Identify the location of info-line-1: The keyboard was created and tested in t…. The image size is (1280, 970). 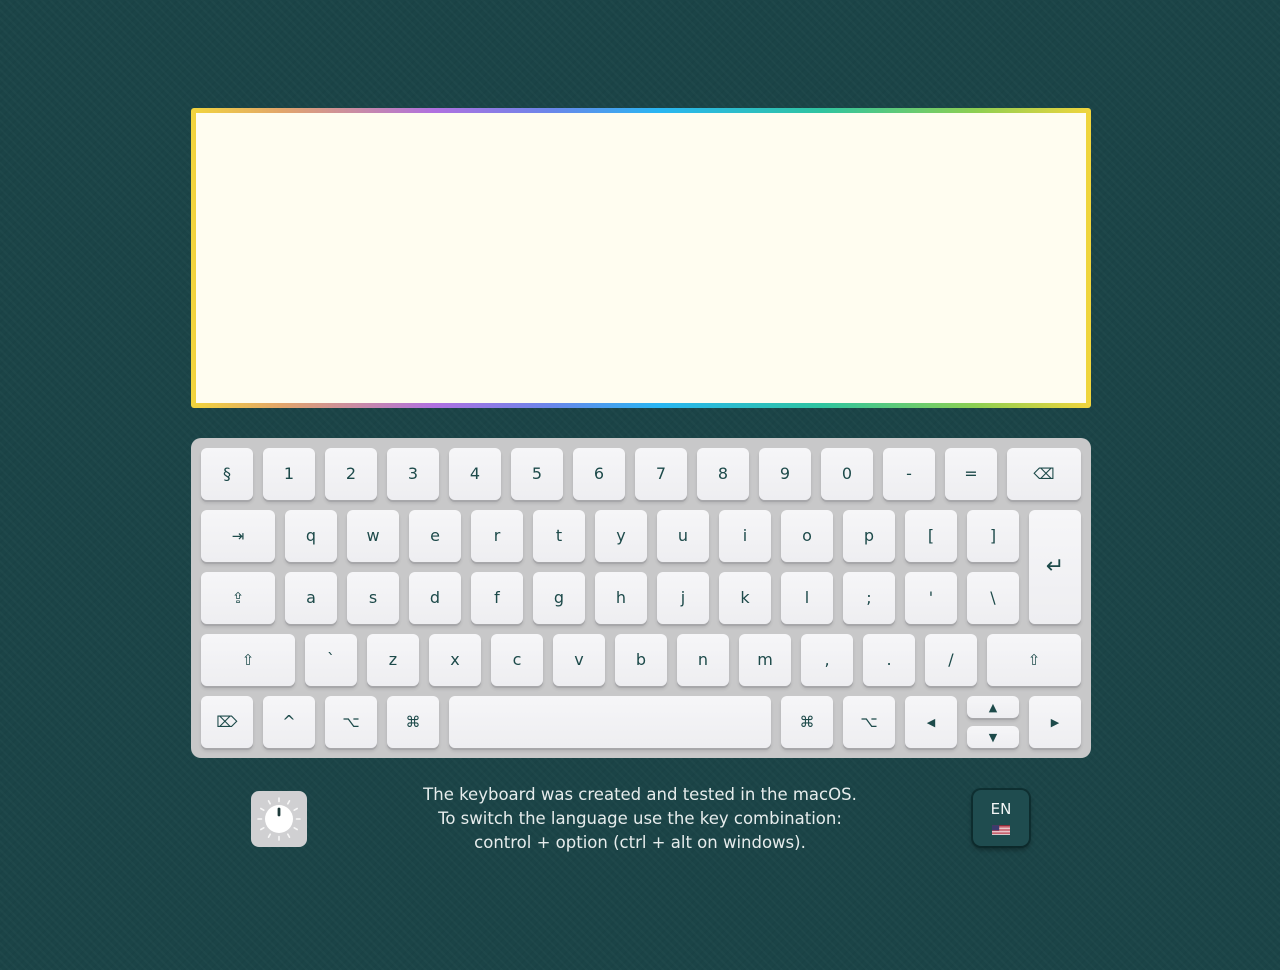
(640, 794).